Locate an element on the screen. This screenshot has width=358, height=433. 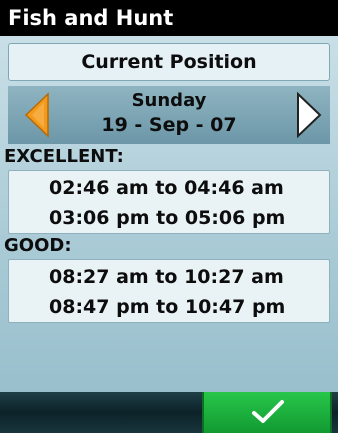
right-margin is located at coordinates (348, 216).